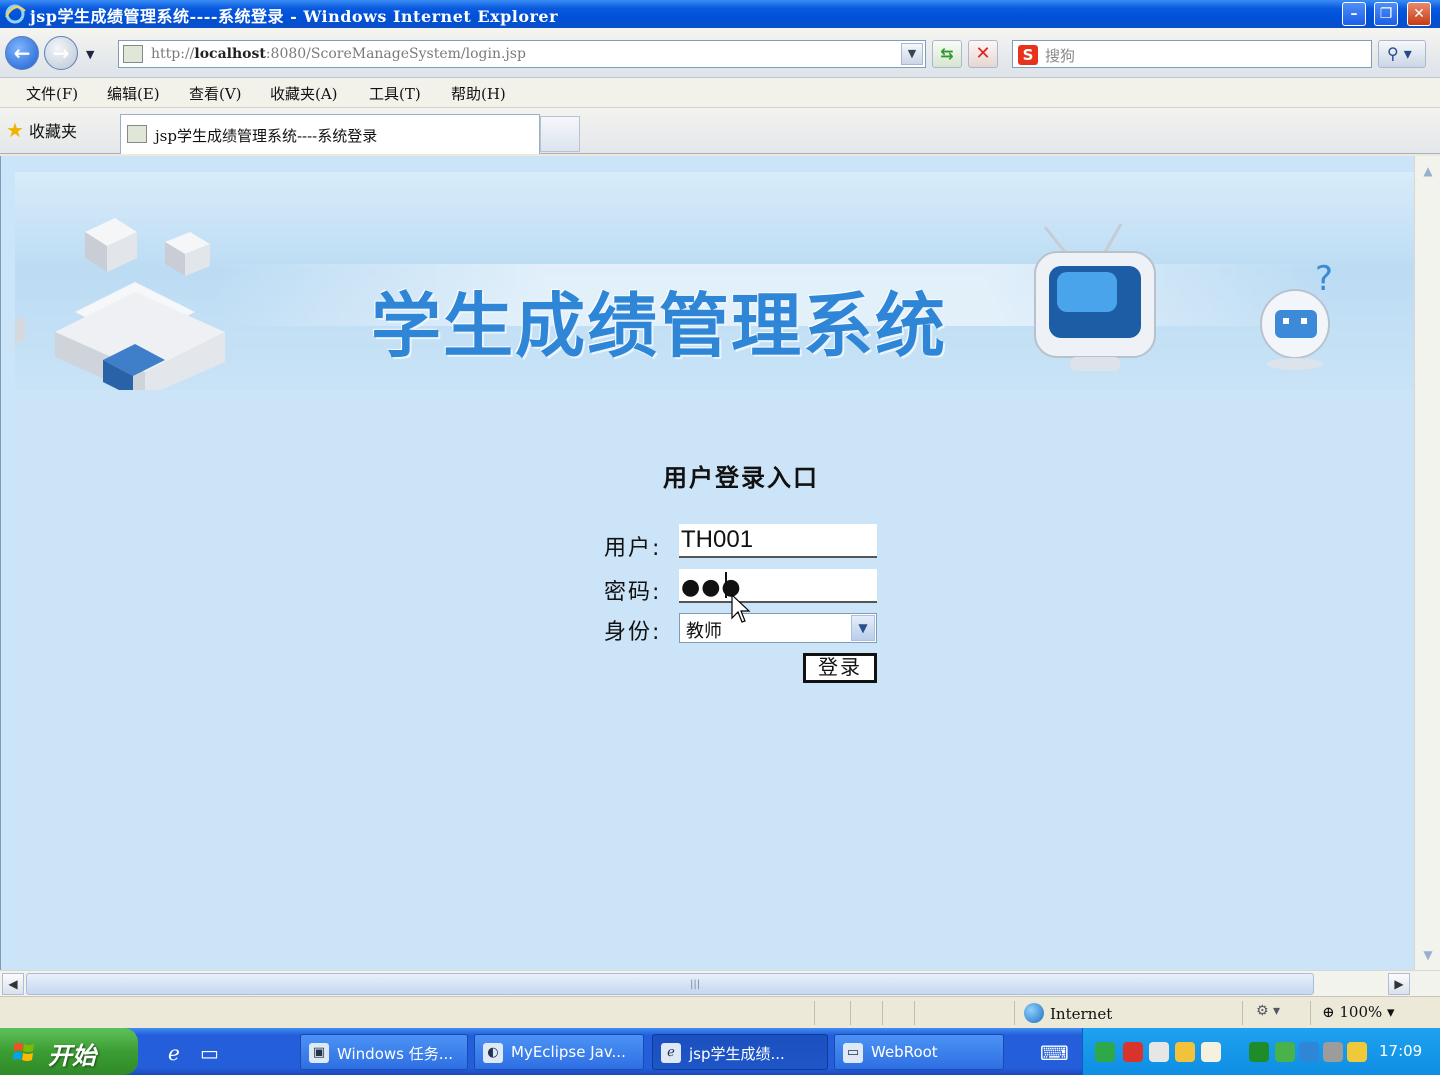 The width and height of the screenshot is (1440, 1075). Describe the element at coordinates (778, 628) in the screenshot. I see `role-select: 教师 ▼` at that location.